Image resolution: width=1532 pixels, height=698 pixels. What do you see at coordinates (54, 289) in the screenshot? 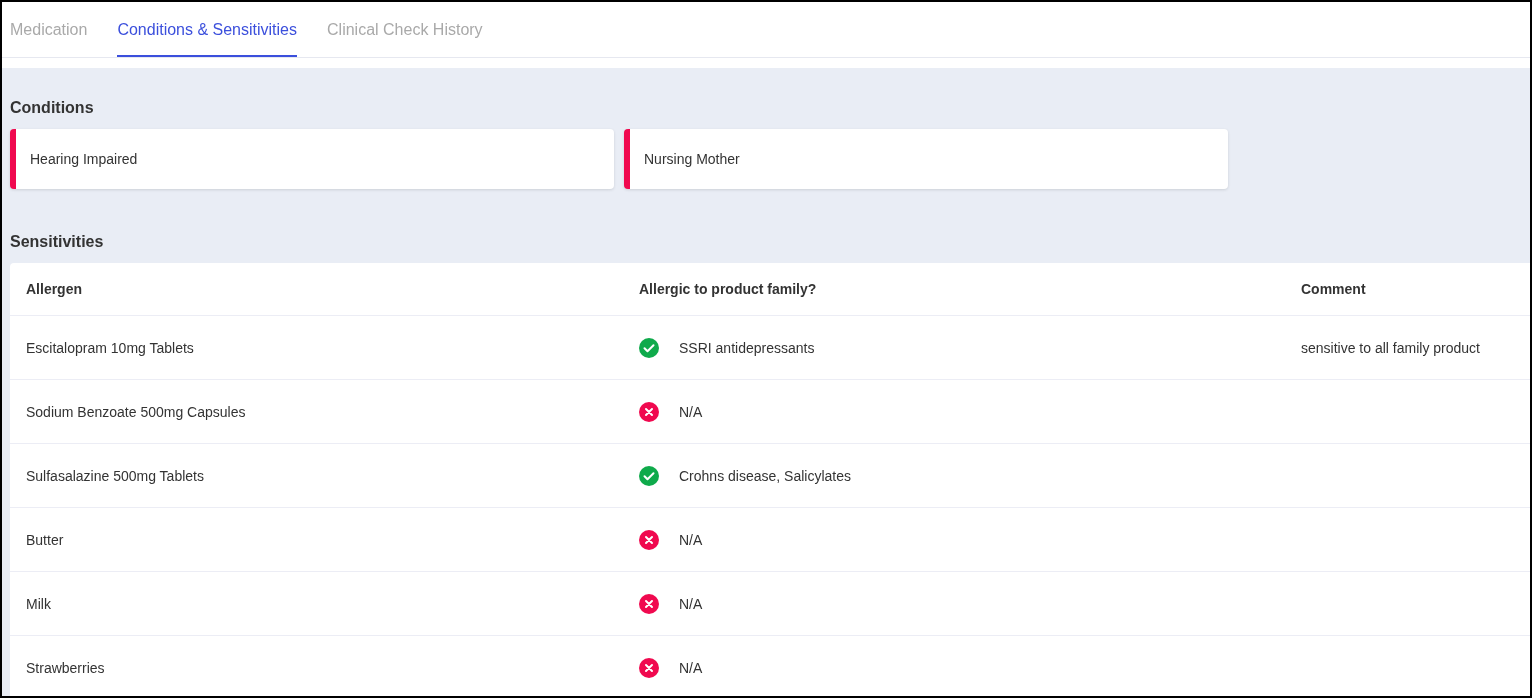
I see `column-header: Allergen` at bounding box center [54, 289].